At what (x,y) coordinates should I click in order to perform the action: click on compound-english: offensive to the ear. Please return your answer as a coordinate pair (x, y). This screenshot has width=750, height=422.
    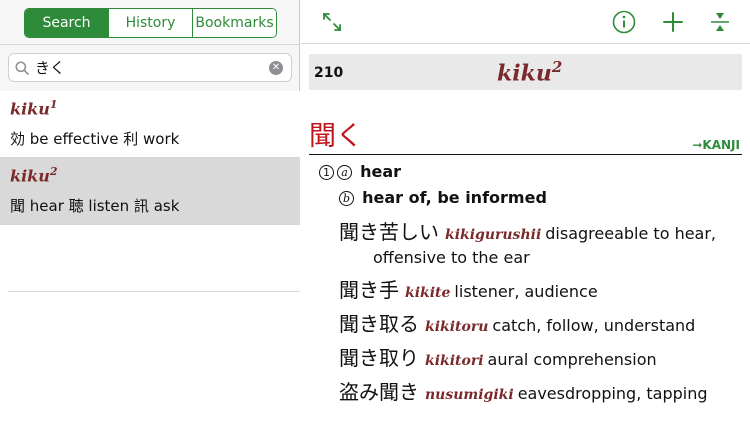
    Looking at the image, I should click on (451, 257).